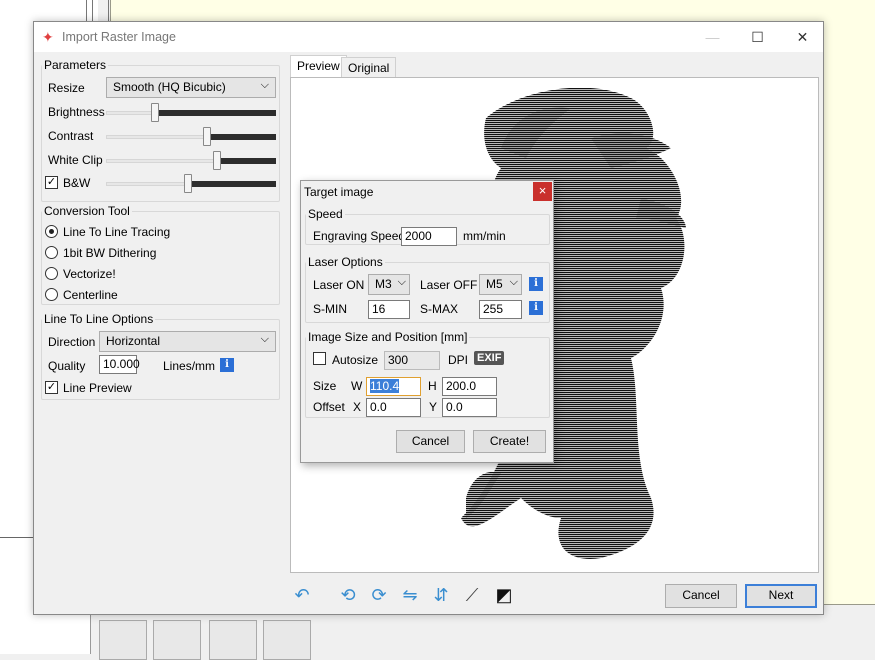 Image resolution: width=875 pixels, height=660 pixels. Describe the element at coordinates (75, 160) in the screenshot. I see `whiteclip-label: White Clip` at that location.